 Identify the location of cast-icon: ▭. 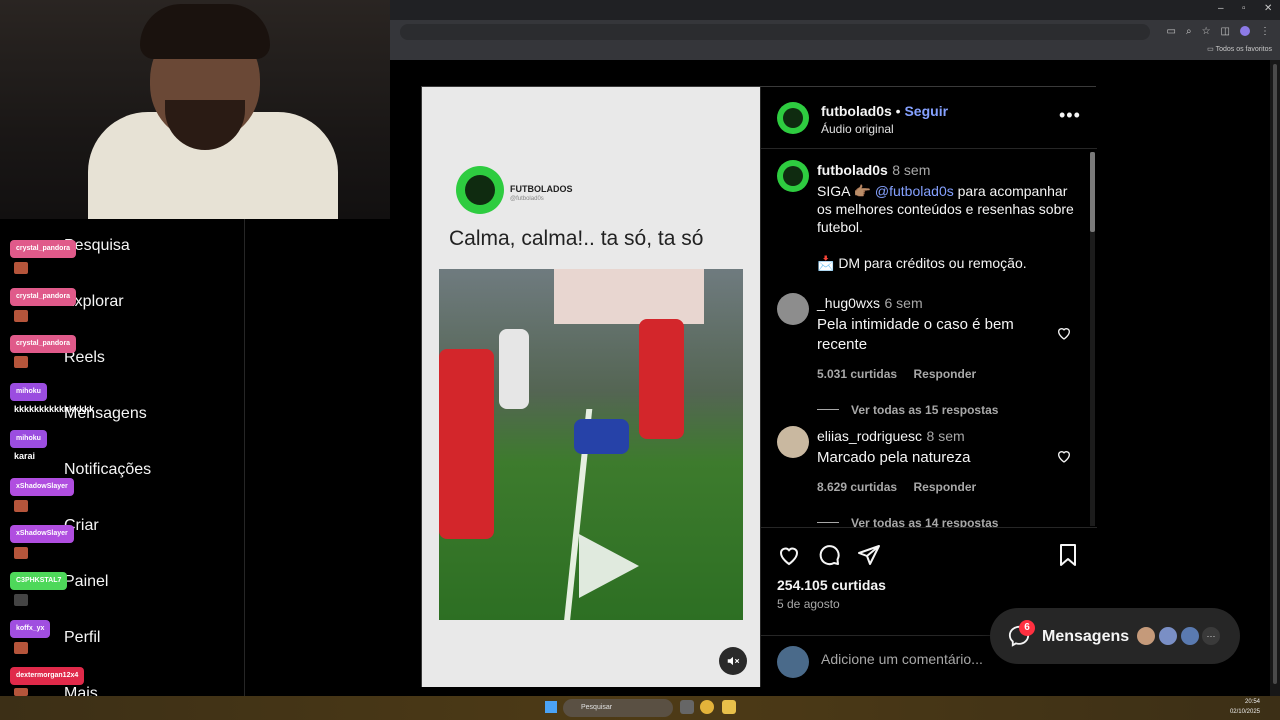
(1171, 31).